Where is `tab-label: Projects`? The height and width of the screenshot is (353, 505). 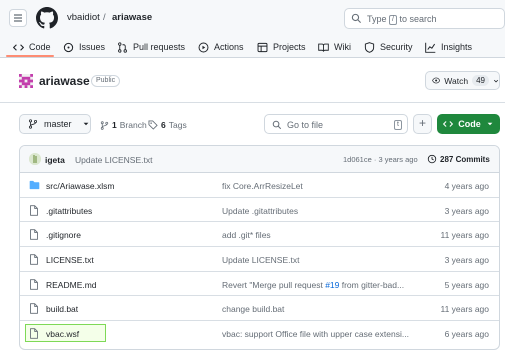
tab-label: Projects is located at coordinates (289, 47).